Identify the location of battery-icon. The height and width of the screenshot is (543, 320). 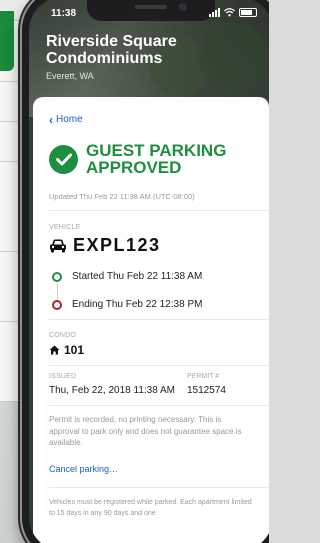
(248, 12).